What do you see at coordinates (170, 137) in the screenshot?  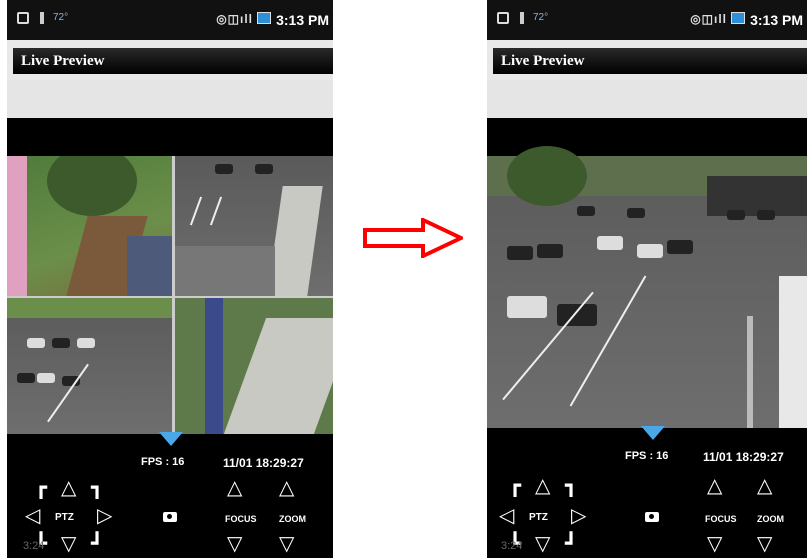 I see `toolbar-strip-dark` at bounding box center [170, 137].